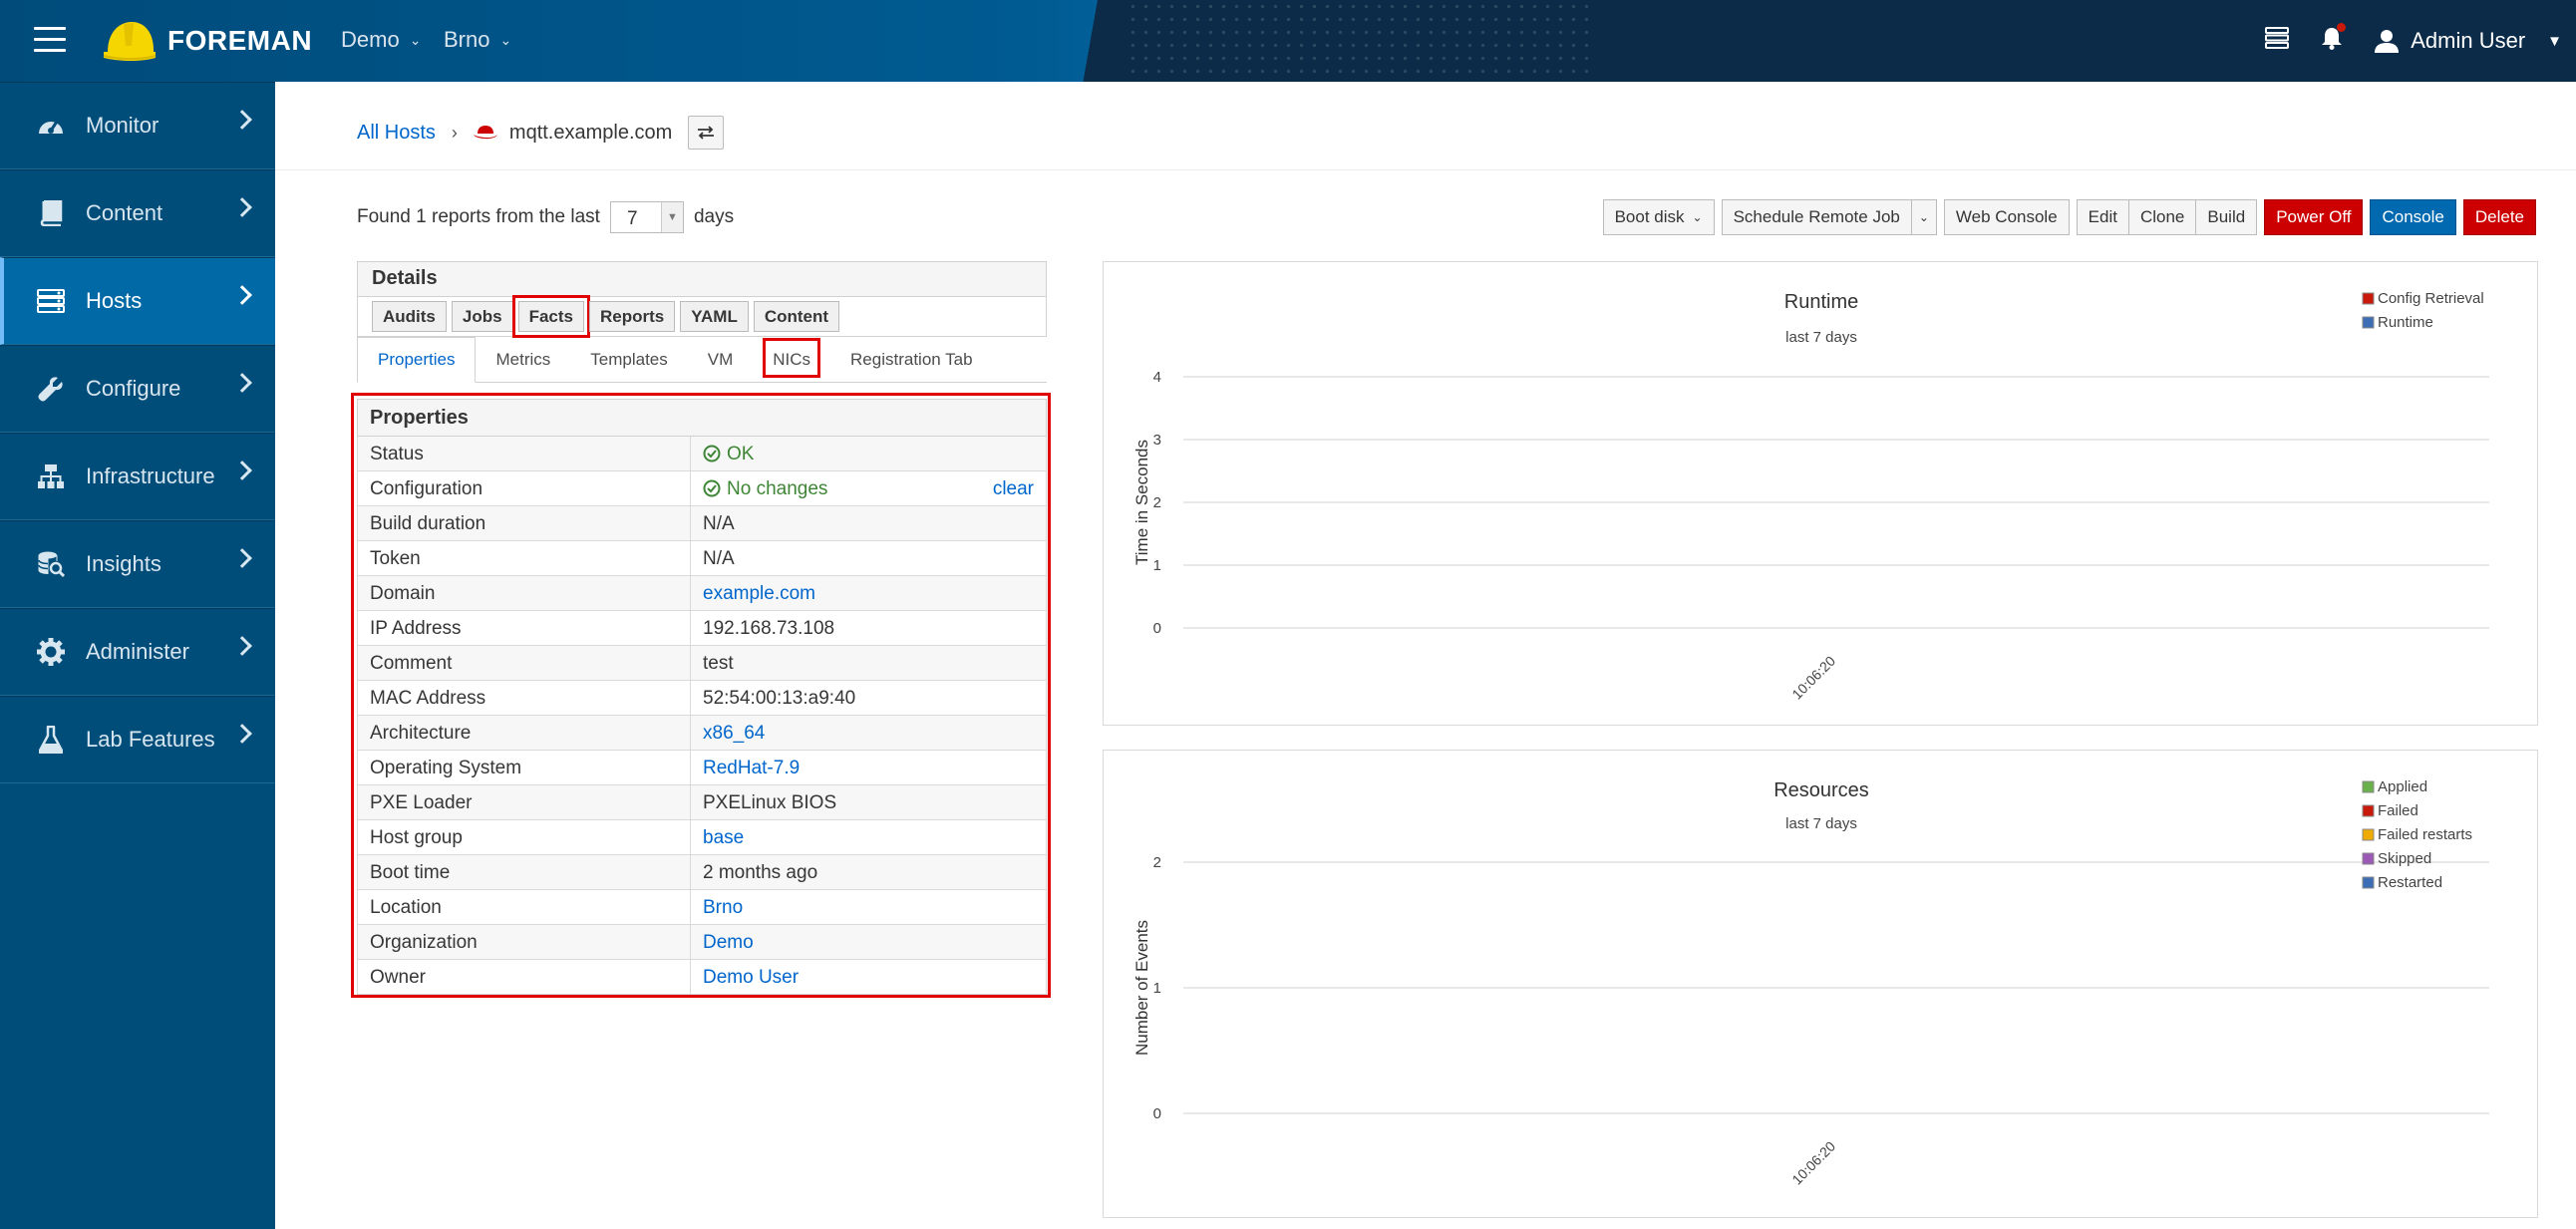 The width and height of the screenshot is (2576, 1229). Describe the element at coordinates (485, 133) in the screenshot. I see `redhat-icon` at that location.